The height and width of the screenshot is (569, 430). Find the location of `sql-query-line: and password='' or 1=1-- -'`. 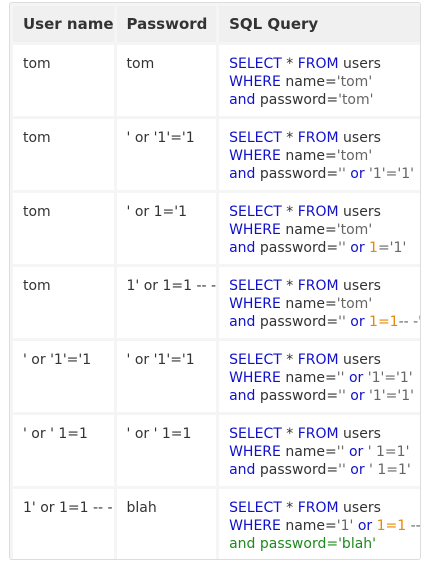

sql-query-line: and password='' or 1=1-- -' is located at coordinates (325, 322).